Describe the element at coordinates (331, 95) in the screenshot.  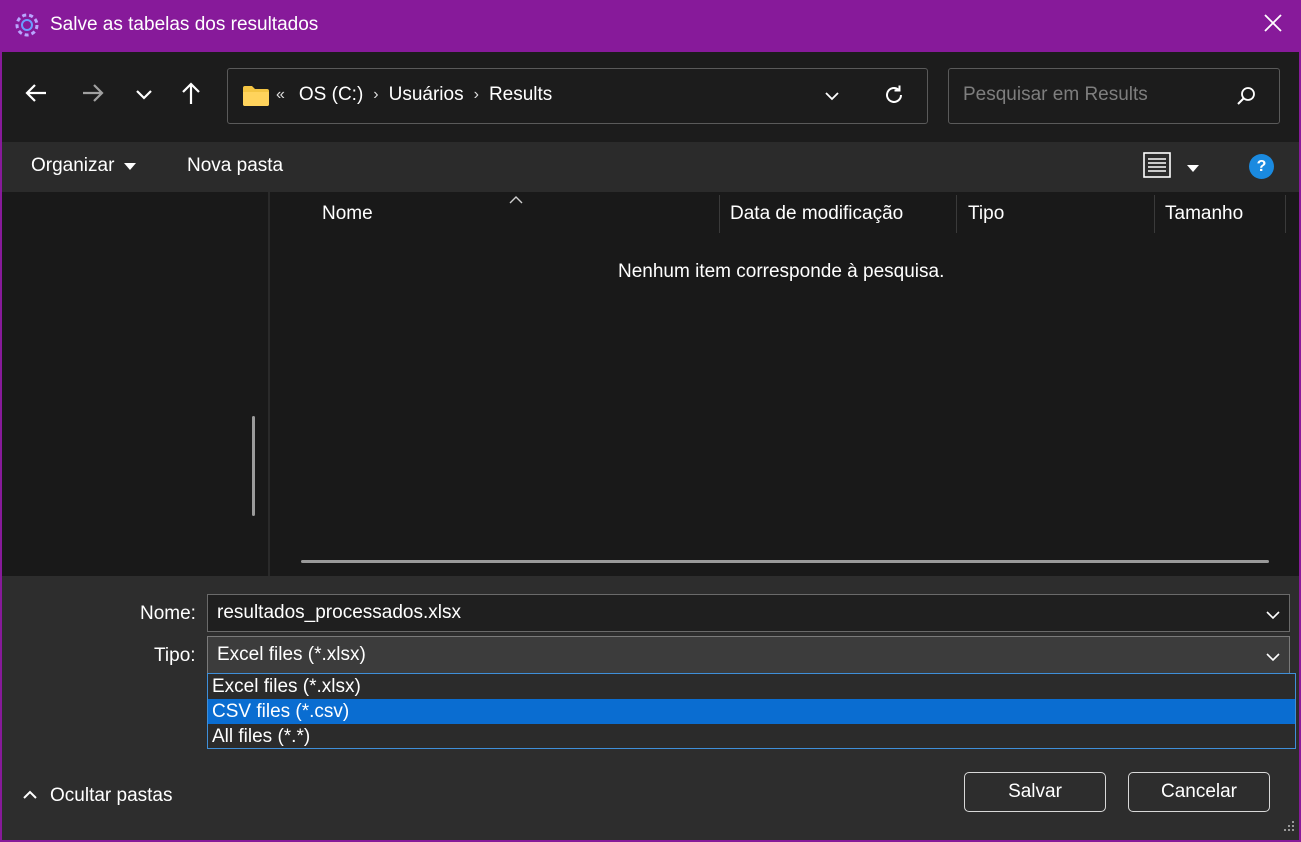
I see `breadcrumb-item-drive: OS (C:)` at that location.